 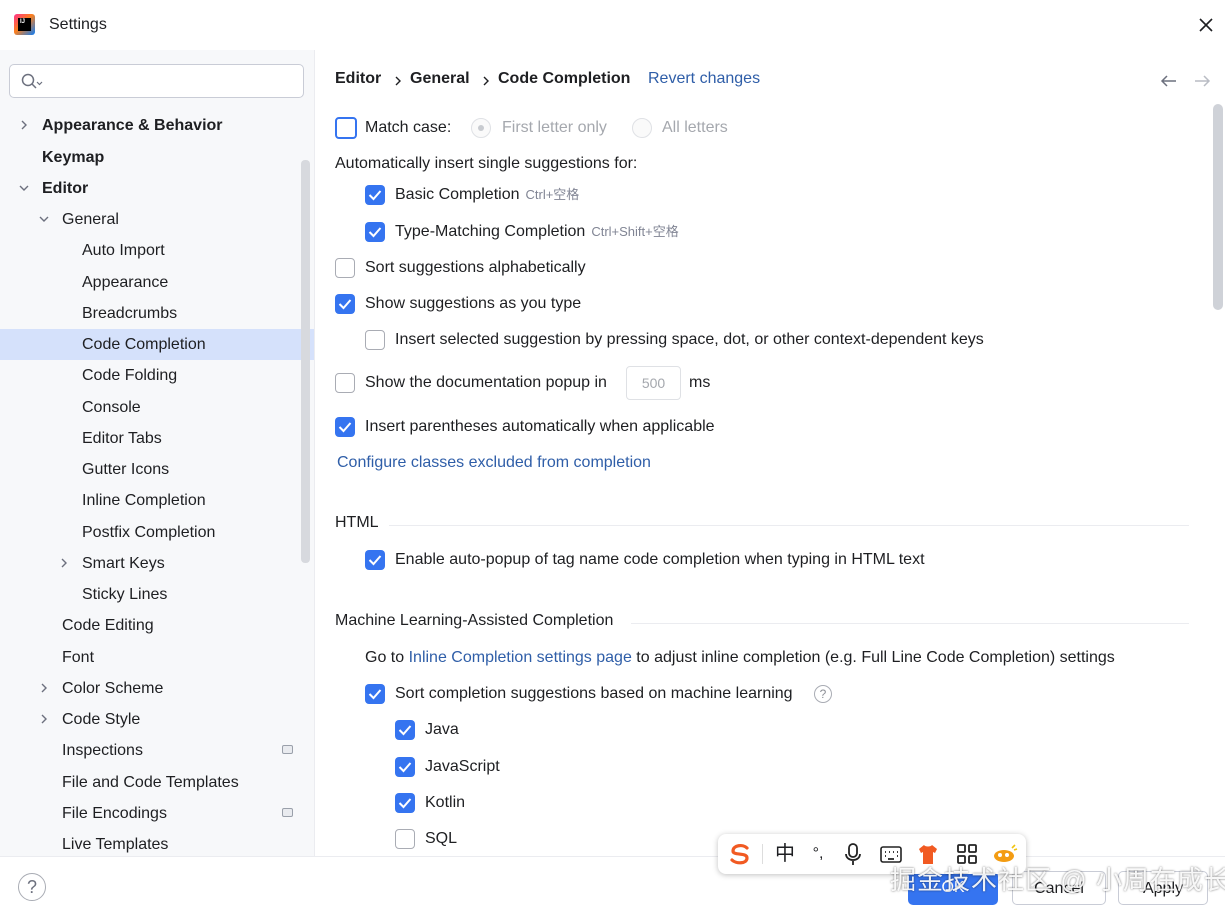 I want to click on tree-item-auto-import: Auto Import, so click(x=157, y=250).